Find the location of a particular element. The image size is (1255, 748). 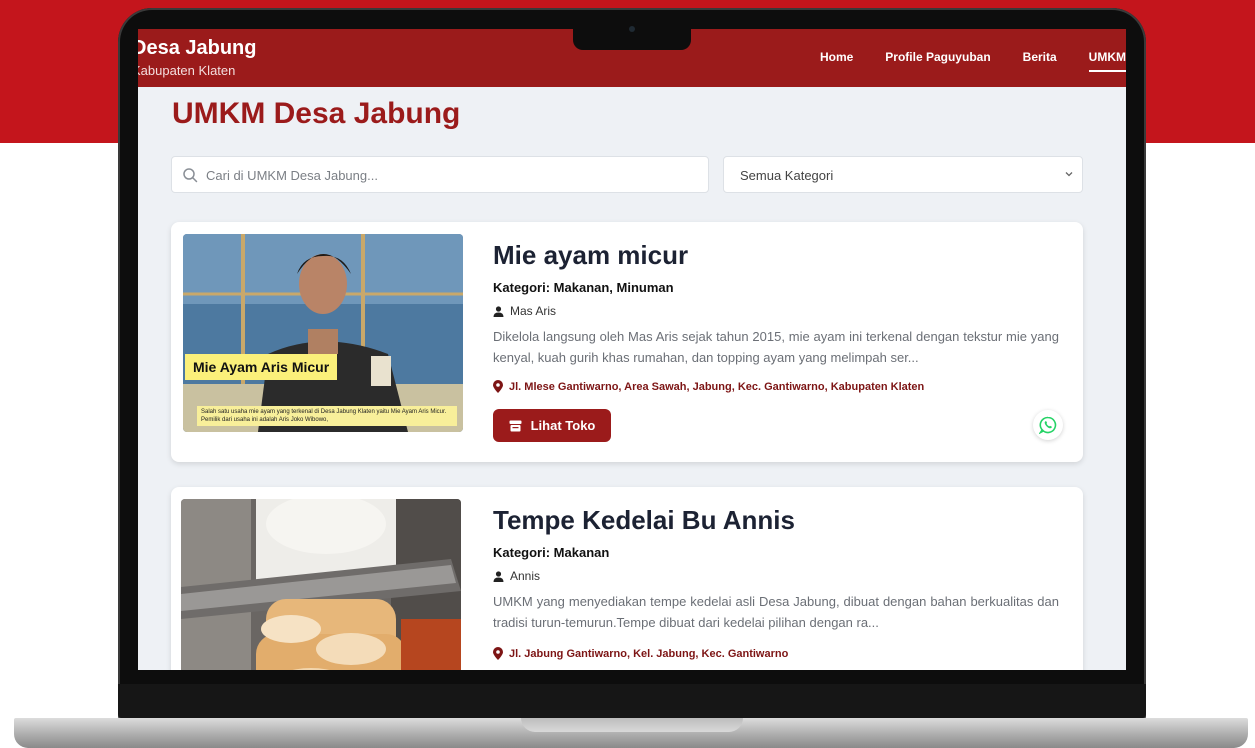

umkm-category: Kategori: Makanan, Minuman is located at coordinates (583, 287).